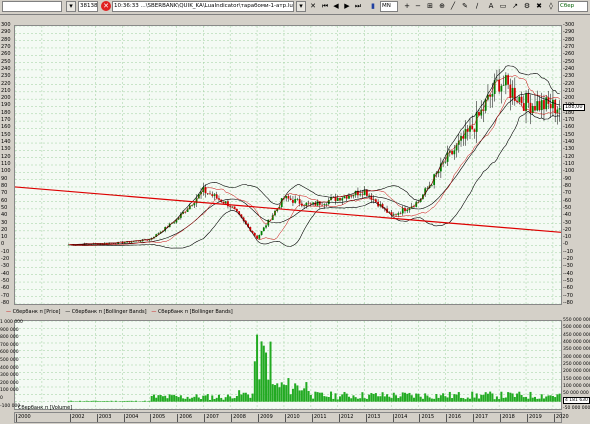  What do you see at coordinates (576, 372) in the screenshot?
I see `volume-y-tick-label: 200 000 000` at bounding box center [576, 372].